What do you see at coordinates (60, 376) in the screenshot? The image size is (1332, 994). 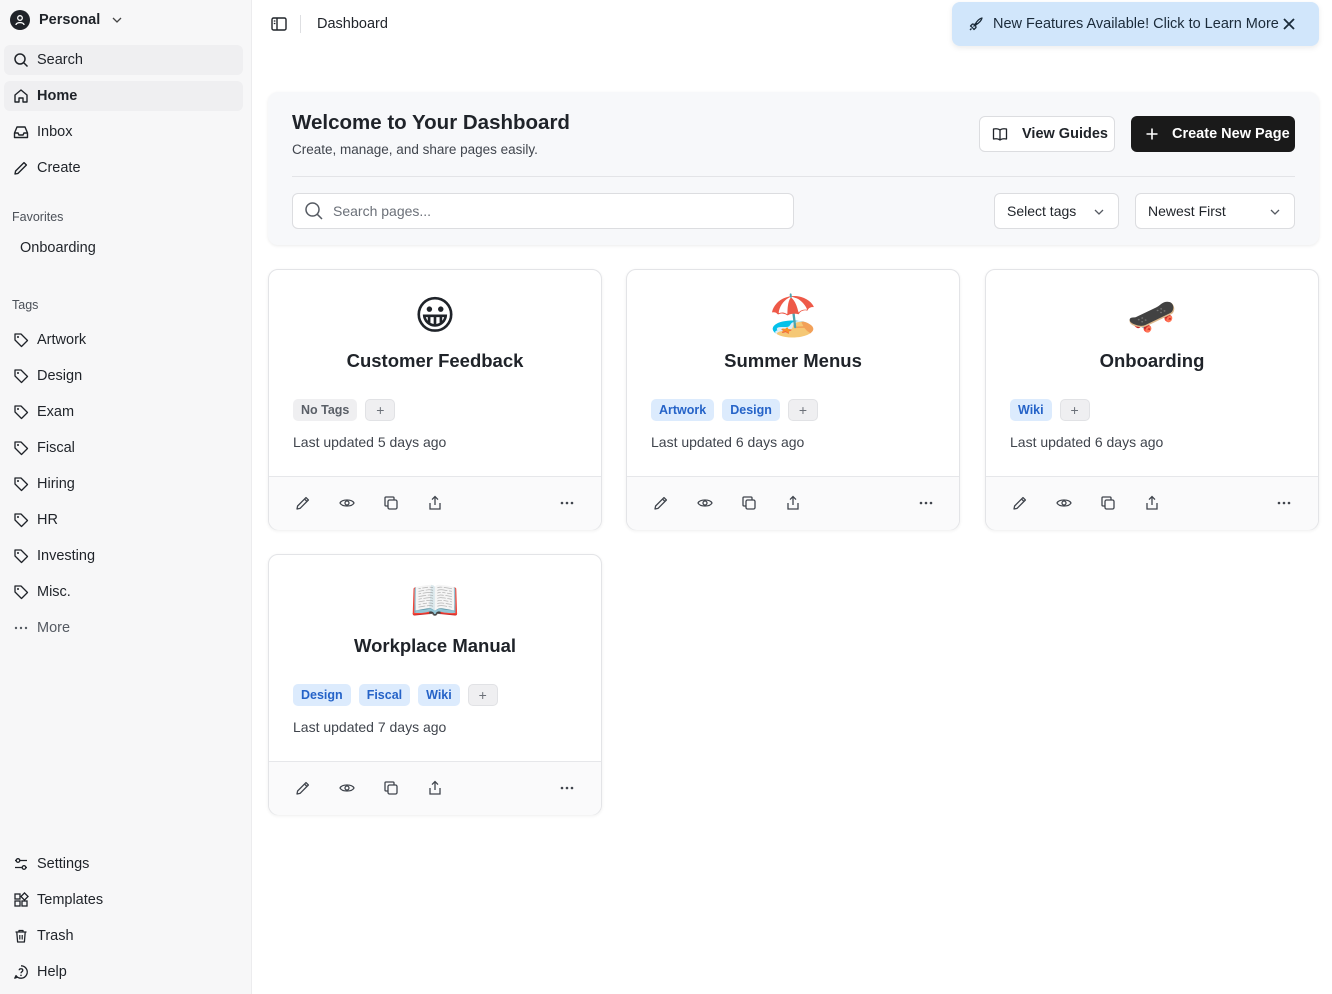 I see `sidebar-item-label: Design` at bounding box center [60, 376].